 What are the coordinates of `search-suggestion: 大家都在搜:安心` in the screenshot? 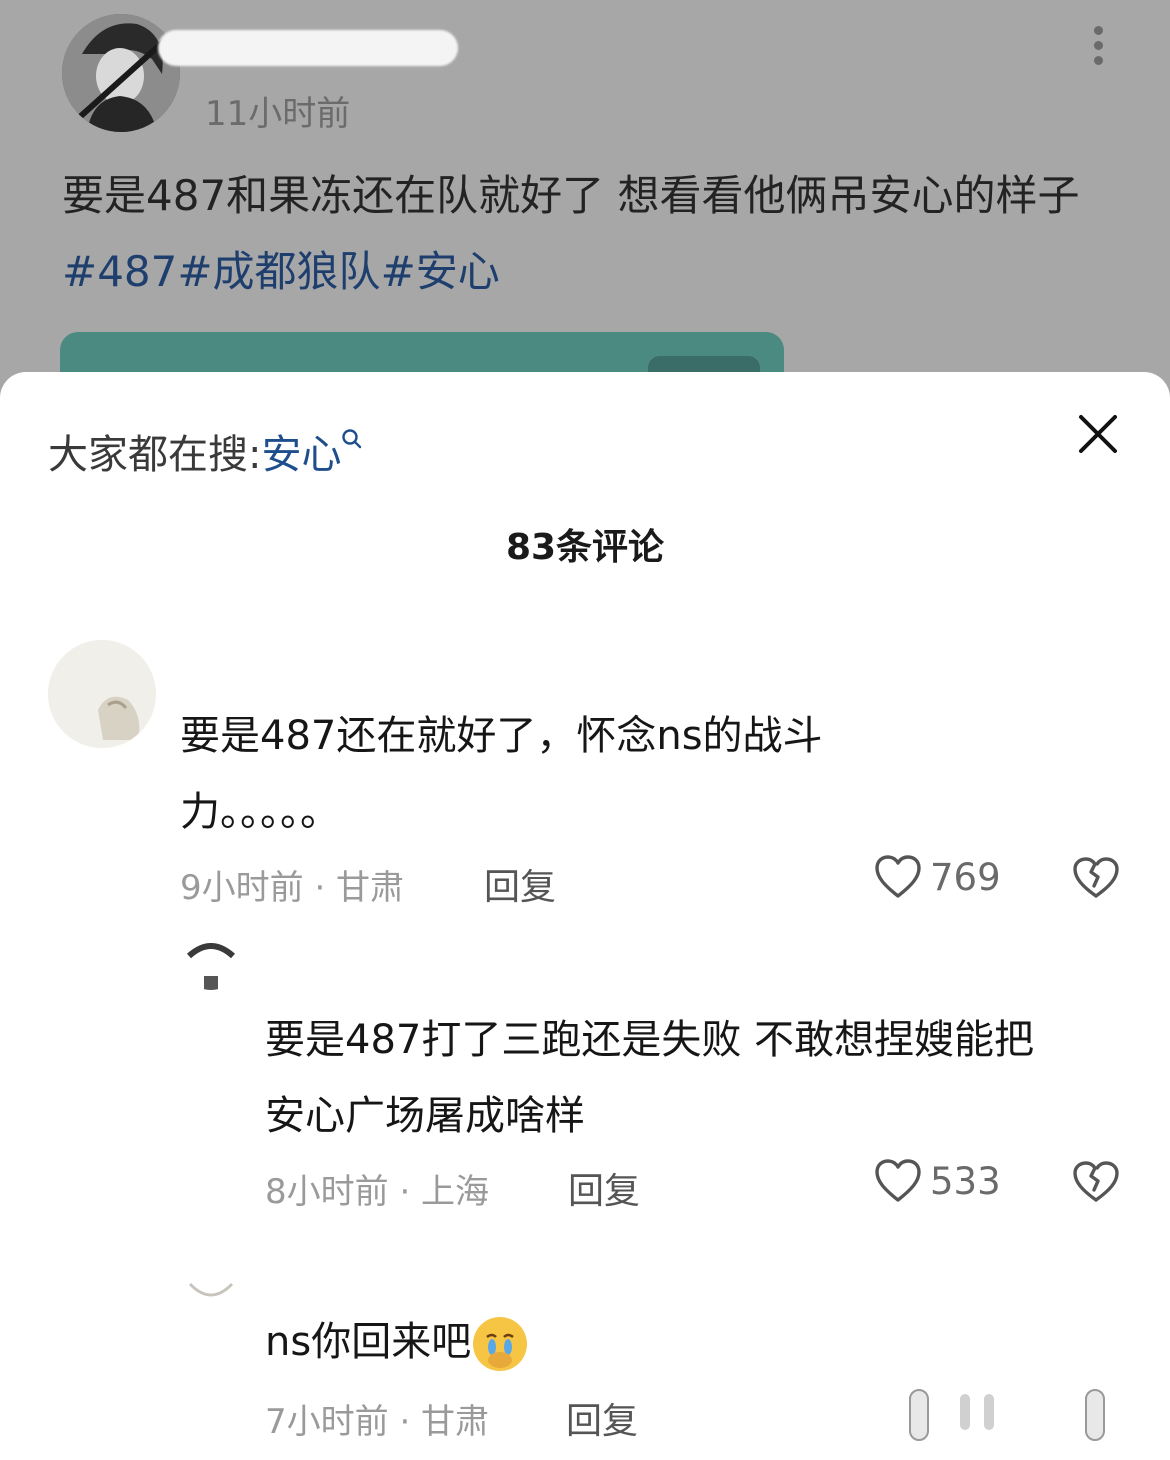 It's located at (205, 451).